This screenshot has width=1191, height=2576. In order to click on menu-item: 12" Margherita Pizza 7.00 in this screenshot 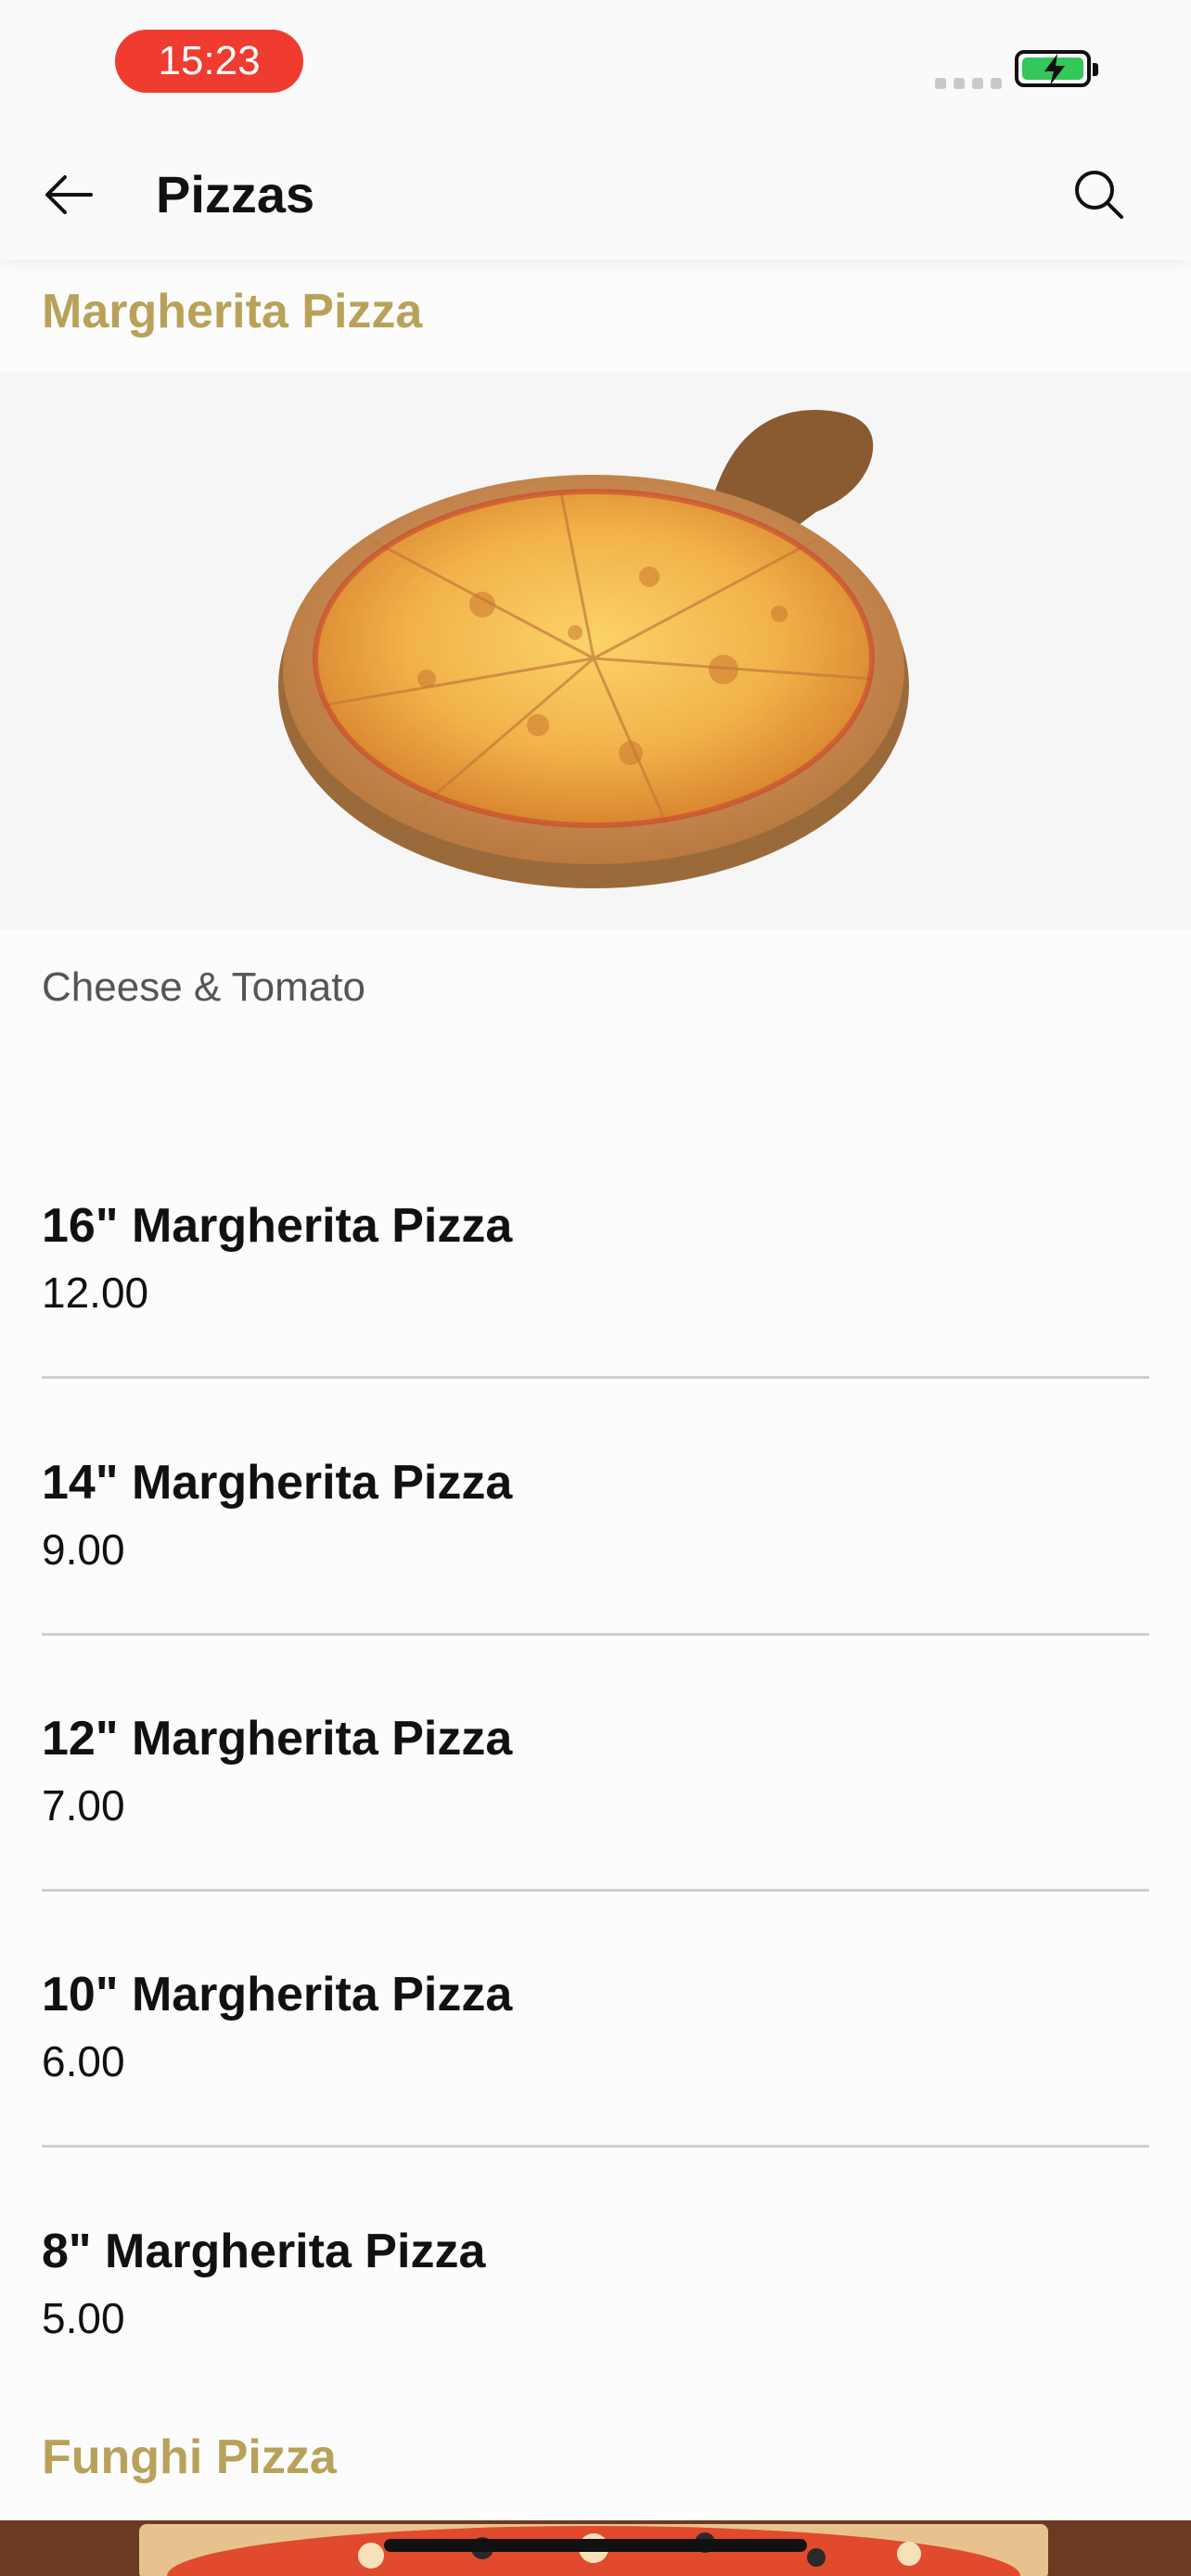, I will do `click(595, 1770)`.